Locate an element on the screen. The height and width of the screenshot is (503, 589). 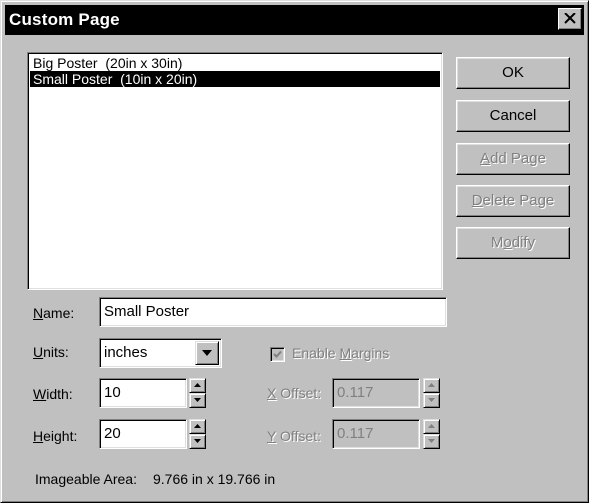
x-offset-input: 0.117 is located at coordinates (376, 393).